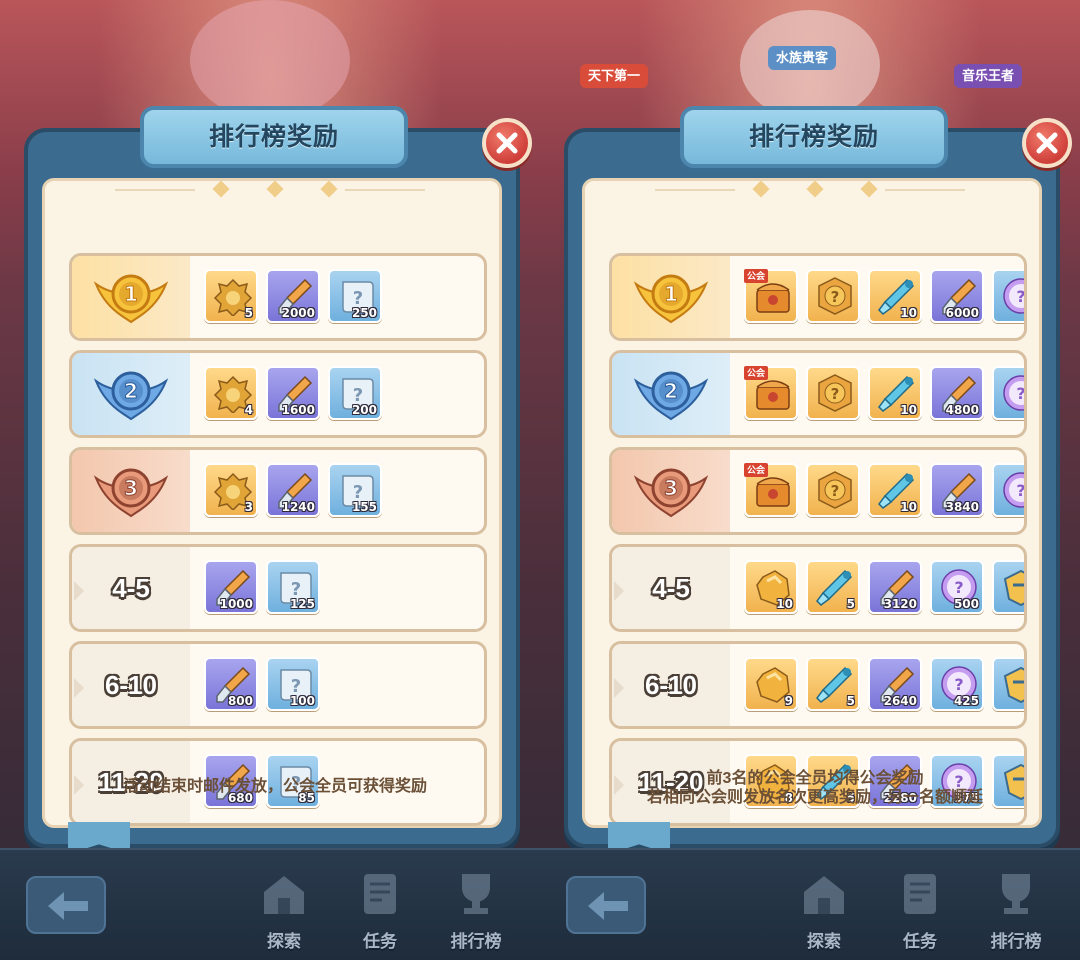 The height and width of the screenshot is (960, 1080). Describe the element at coordinates (957, 587) in the screenshot. I see `reward-item: ? 500` at that location.